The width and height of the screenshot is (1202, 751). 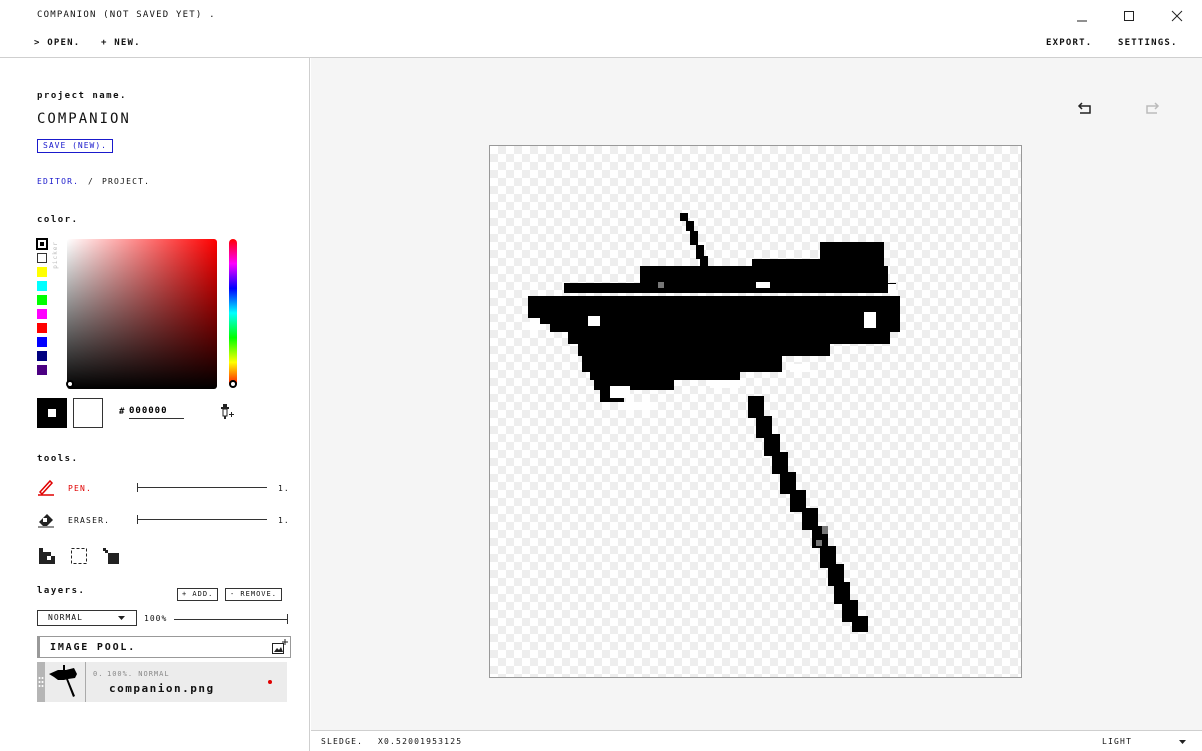 What do you see at coordinates (1117, 741) in the screenshot?
I see `theme-select: LIGHT` at bounding box center [1117, 741].